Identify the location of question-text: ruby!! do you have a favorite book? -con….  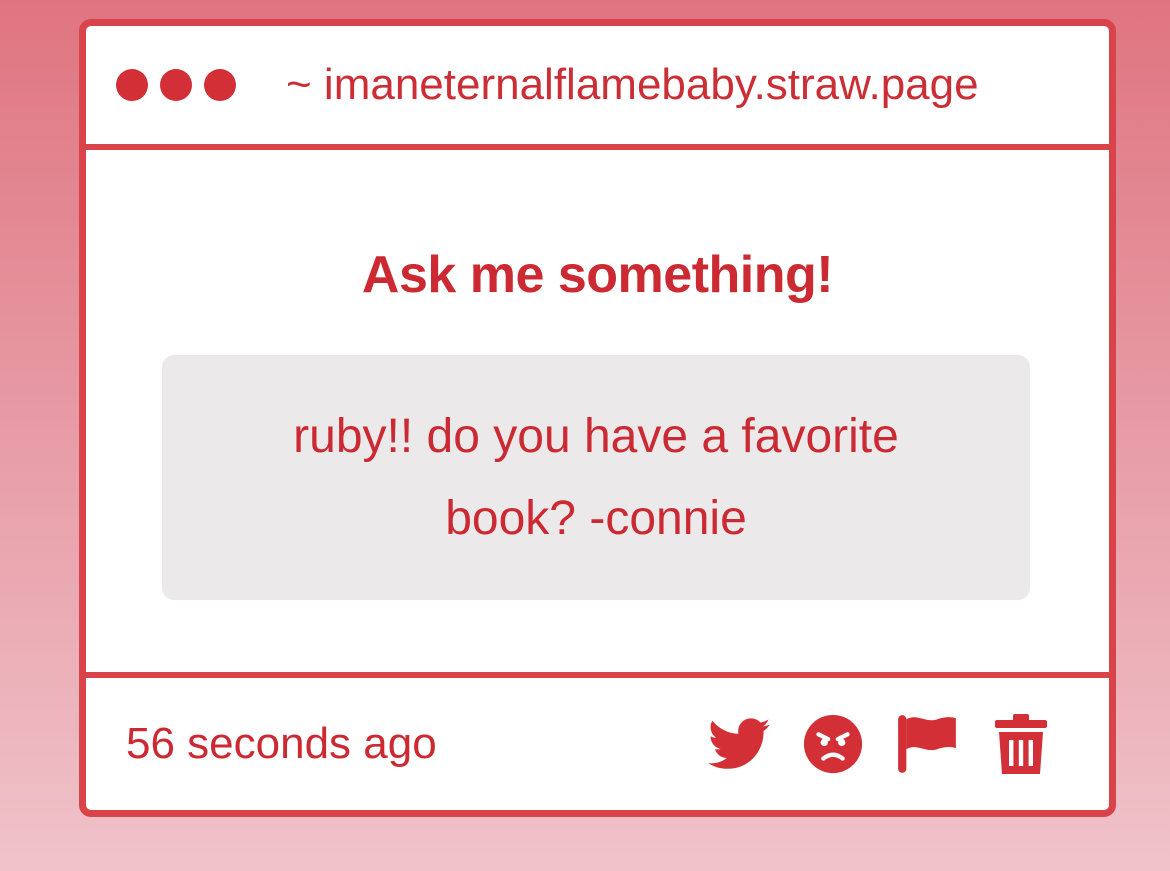
(596, 477).